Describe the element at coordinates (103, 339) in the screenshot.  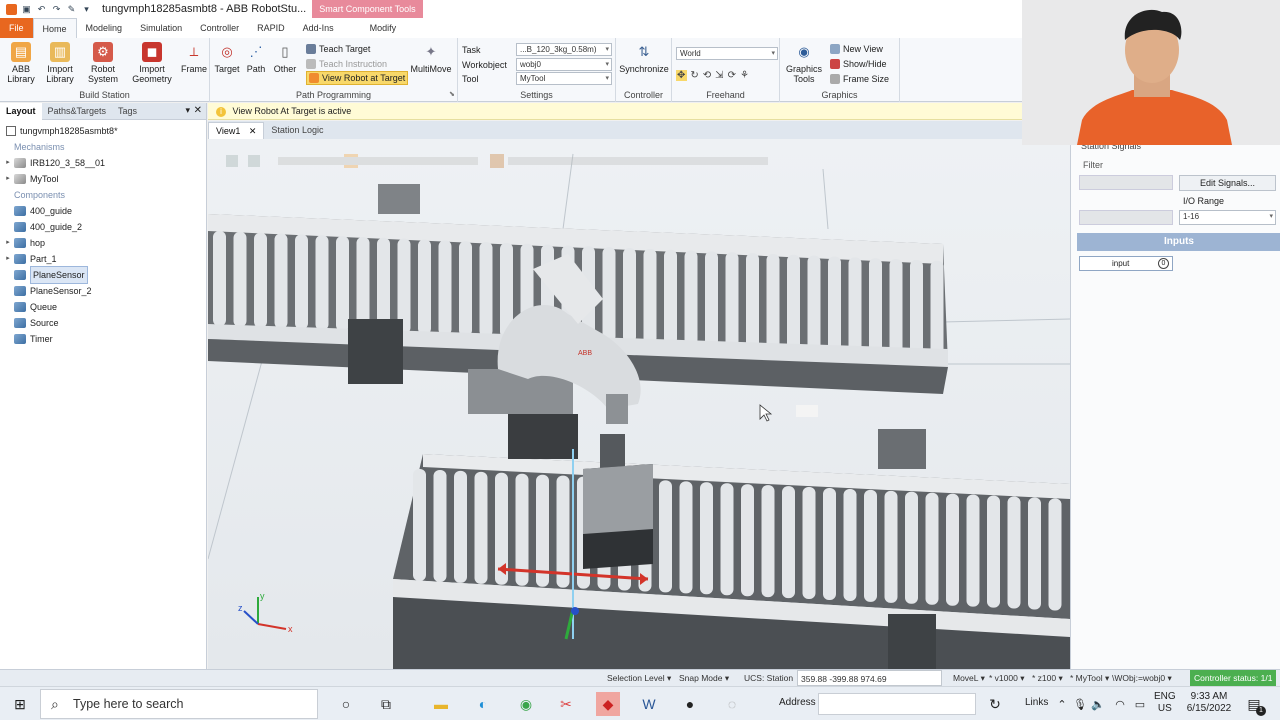
I see `tree-item-component: Timer` at that location.